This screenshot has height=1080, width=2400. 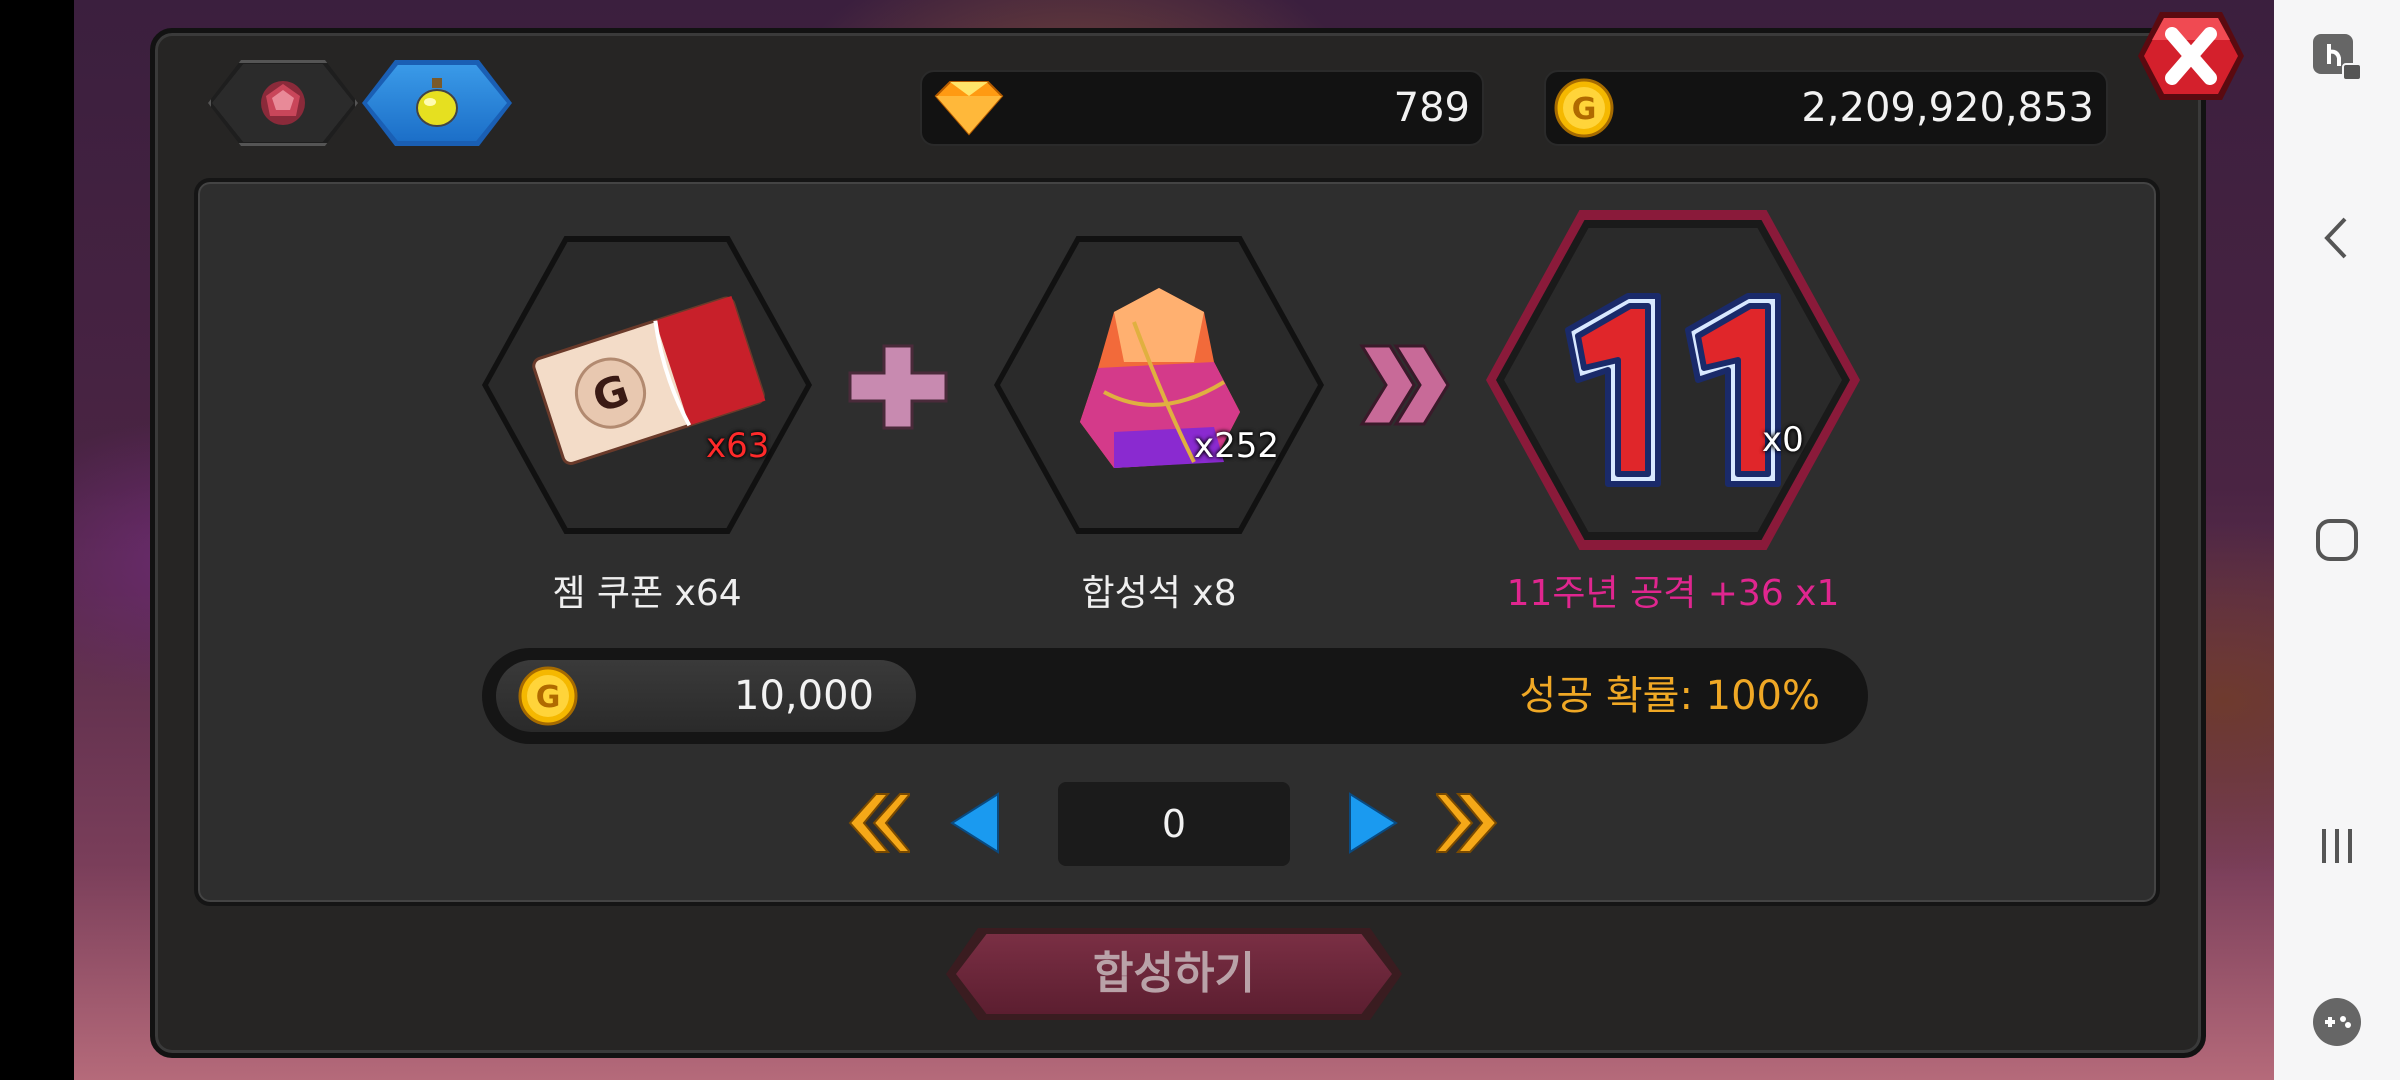 I want to click on gamepad-icon, so click(x=2337, y=1022).